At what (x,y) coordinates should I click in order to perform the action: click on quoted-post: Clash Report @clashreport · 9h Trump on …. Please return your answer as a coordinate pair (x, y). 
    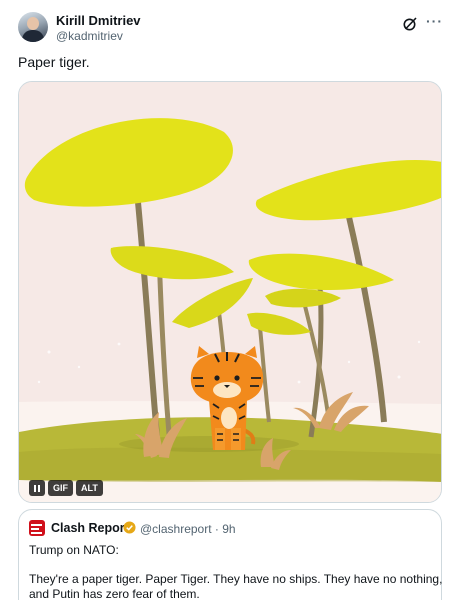
    Looking at the image, I should click on (230, 554).